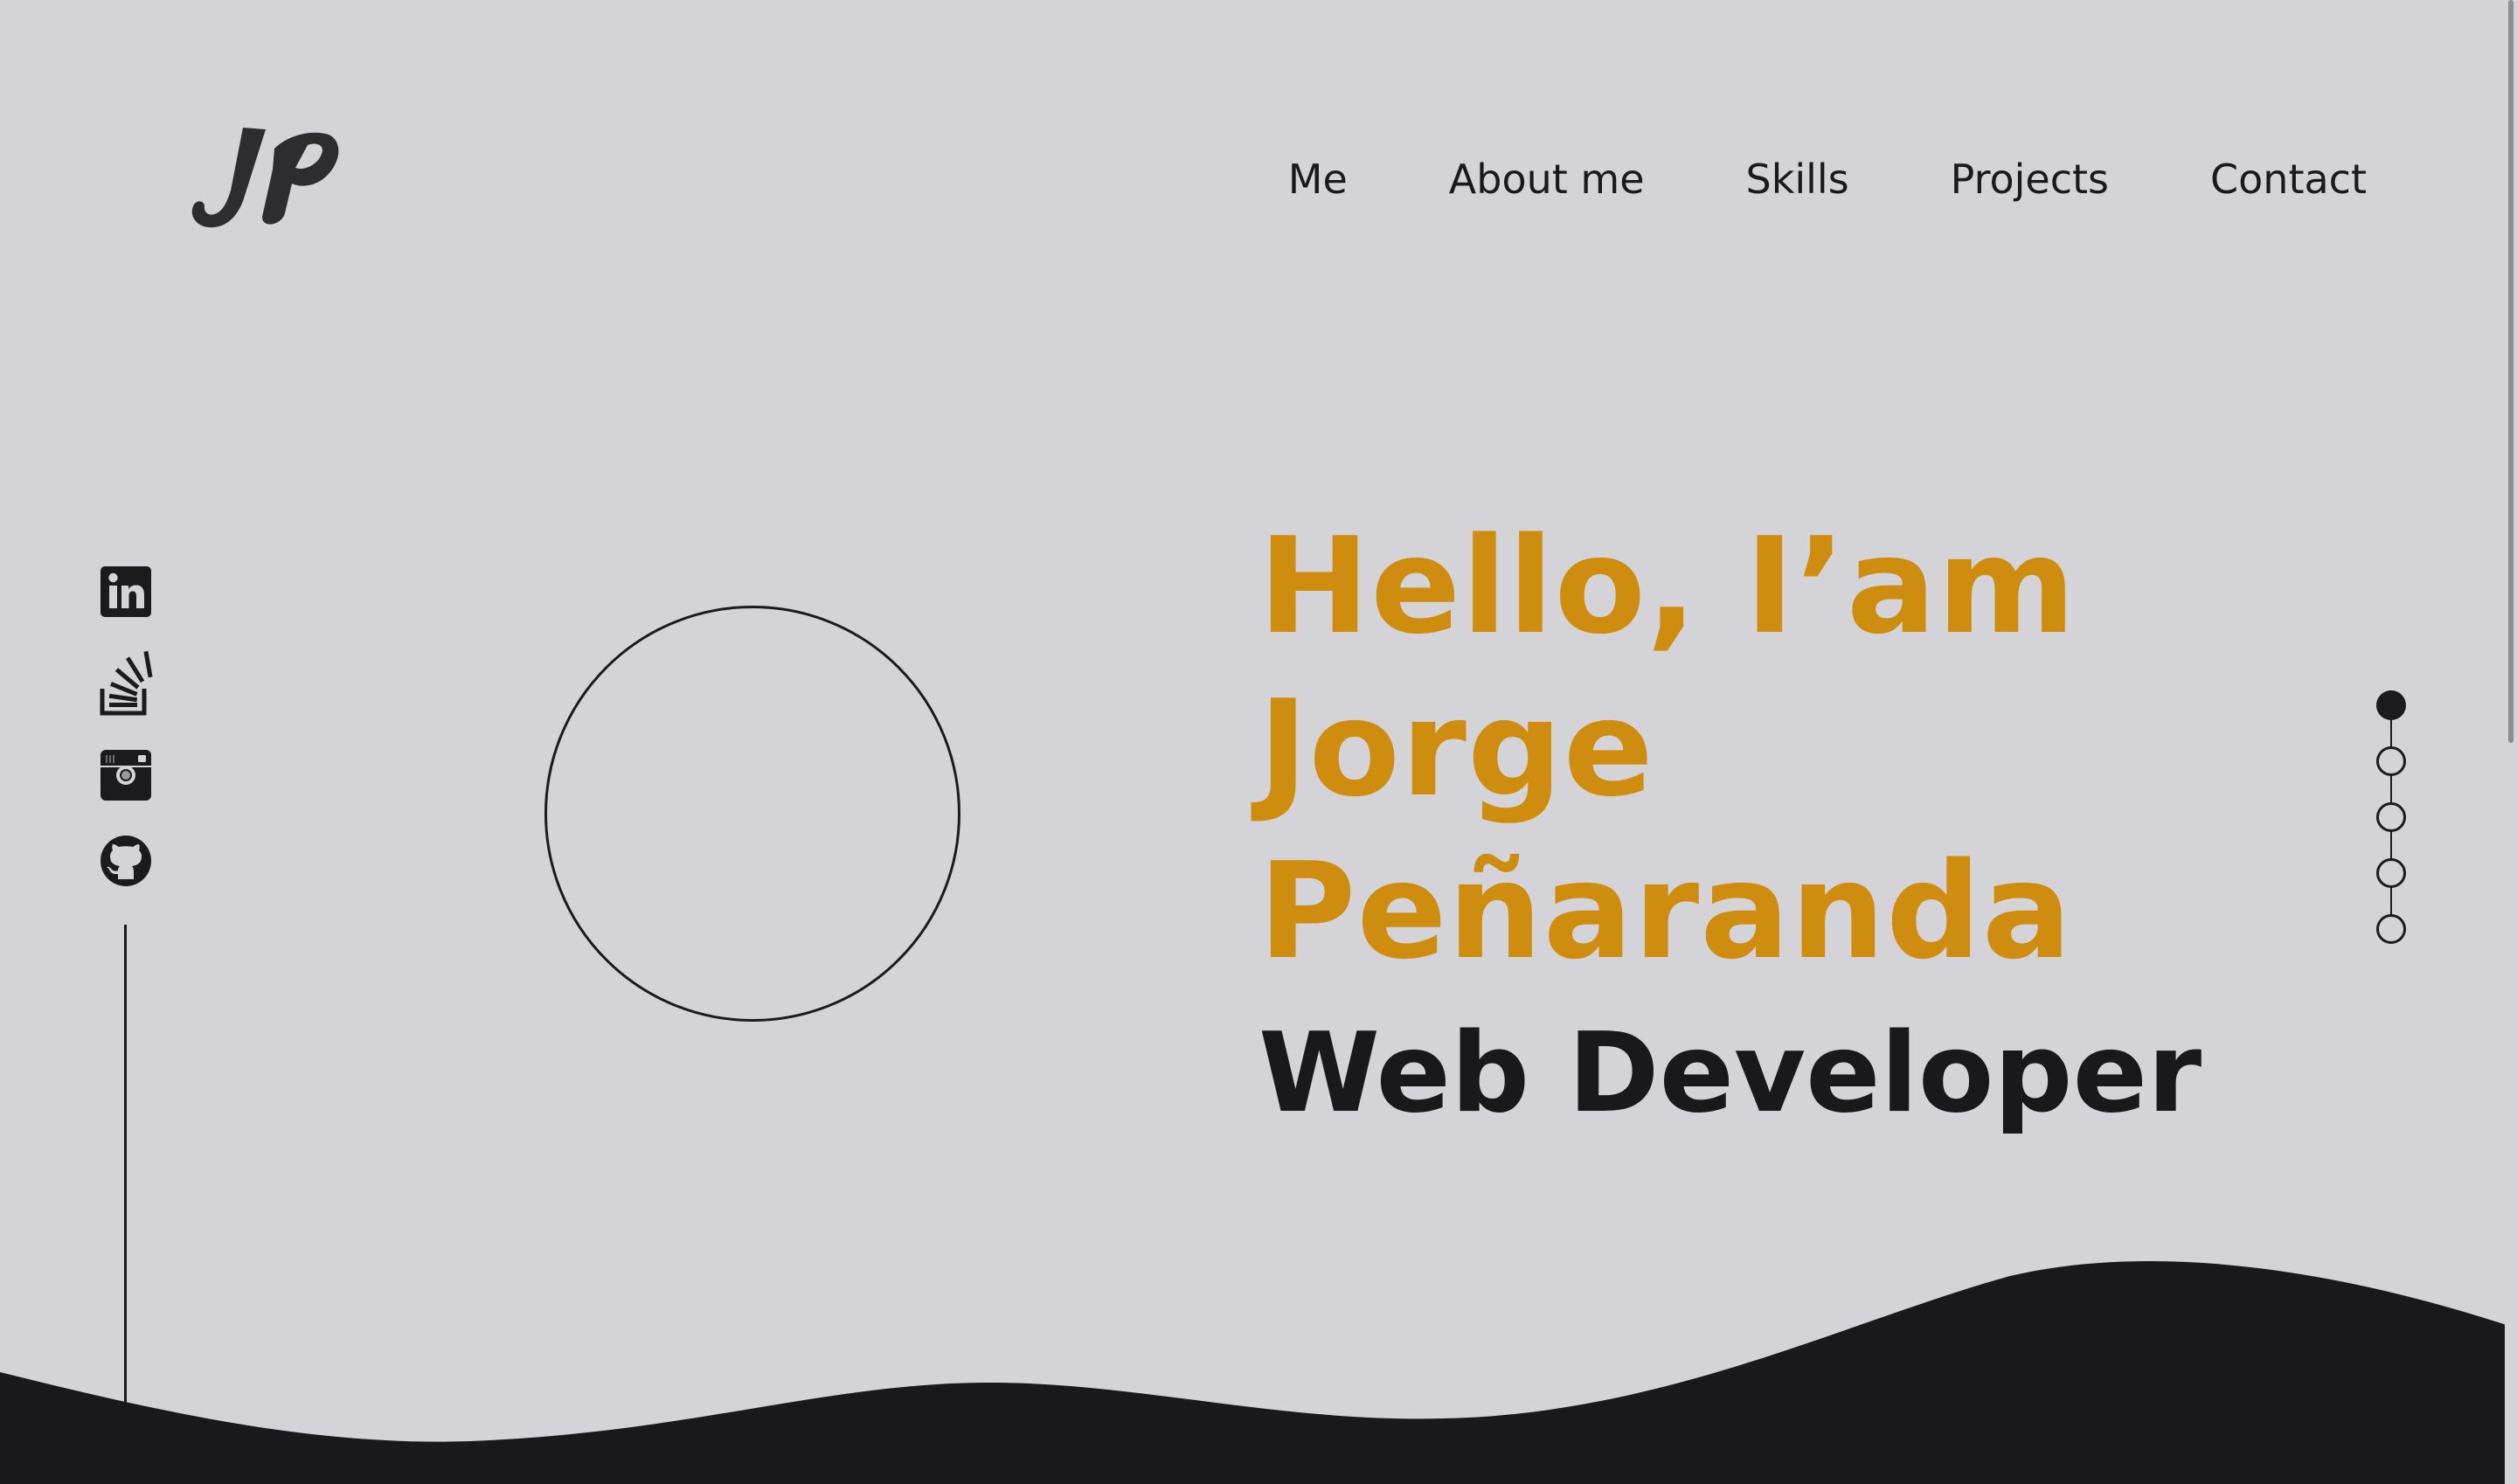 Image resolution: width=2517 pixels, height=1484 pixels. Describe the element at coordinates (1730, 749) in the screenshot. I see `hero-greeting: Hello, I’am Jorge Peñaranda` at that location.